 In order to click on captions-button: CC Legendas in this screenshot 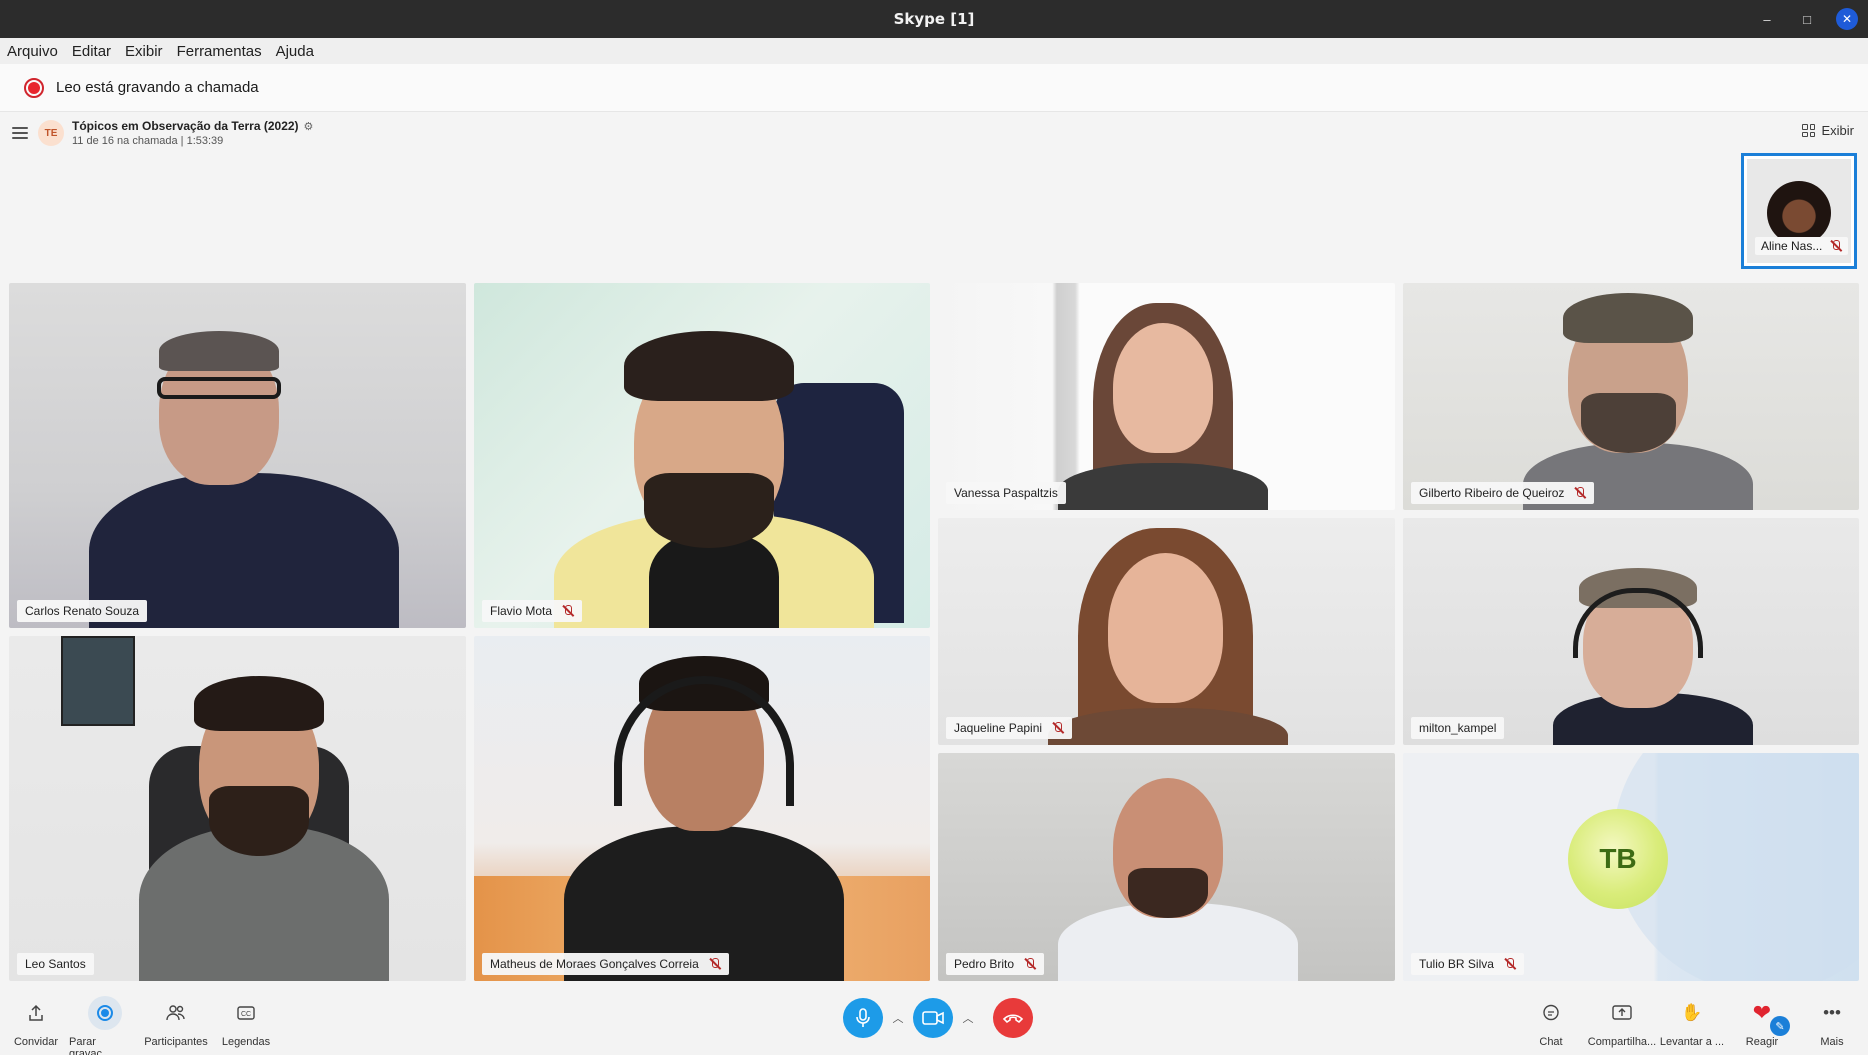, I will do `click(246, 1022)`.